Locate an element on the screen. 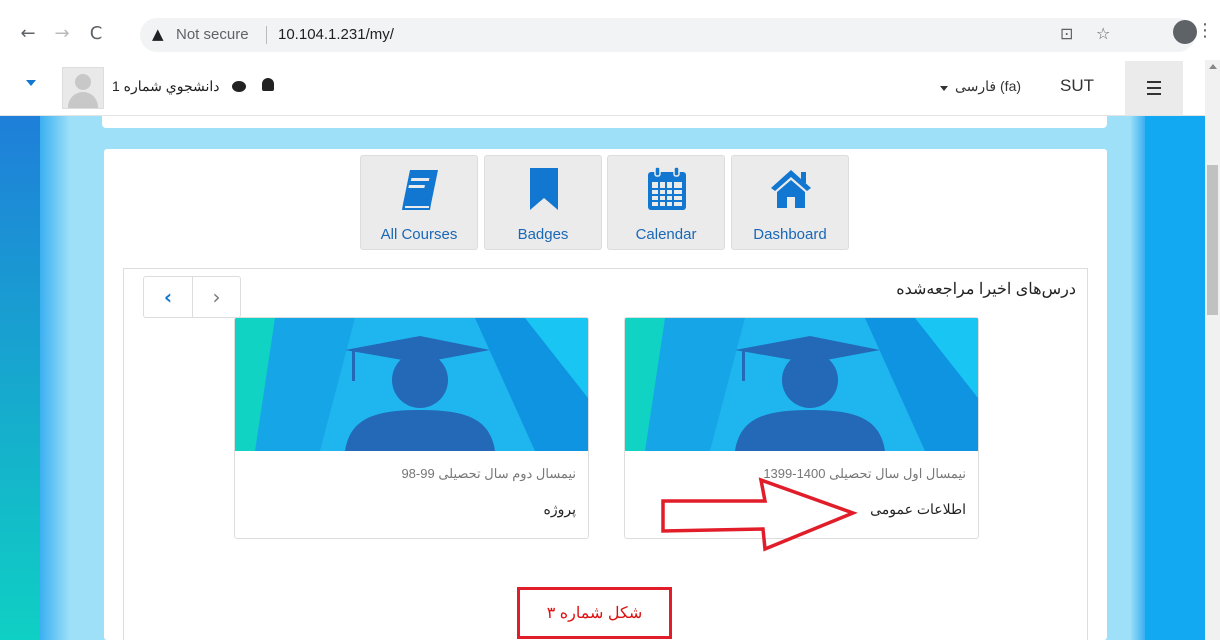 Image resolution: width=1220 pixels, height=640 pixels. tile-badges: Badges is located at coordinates (543, 202).